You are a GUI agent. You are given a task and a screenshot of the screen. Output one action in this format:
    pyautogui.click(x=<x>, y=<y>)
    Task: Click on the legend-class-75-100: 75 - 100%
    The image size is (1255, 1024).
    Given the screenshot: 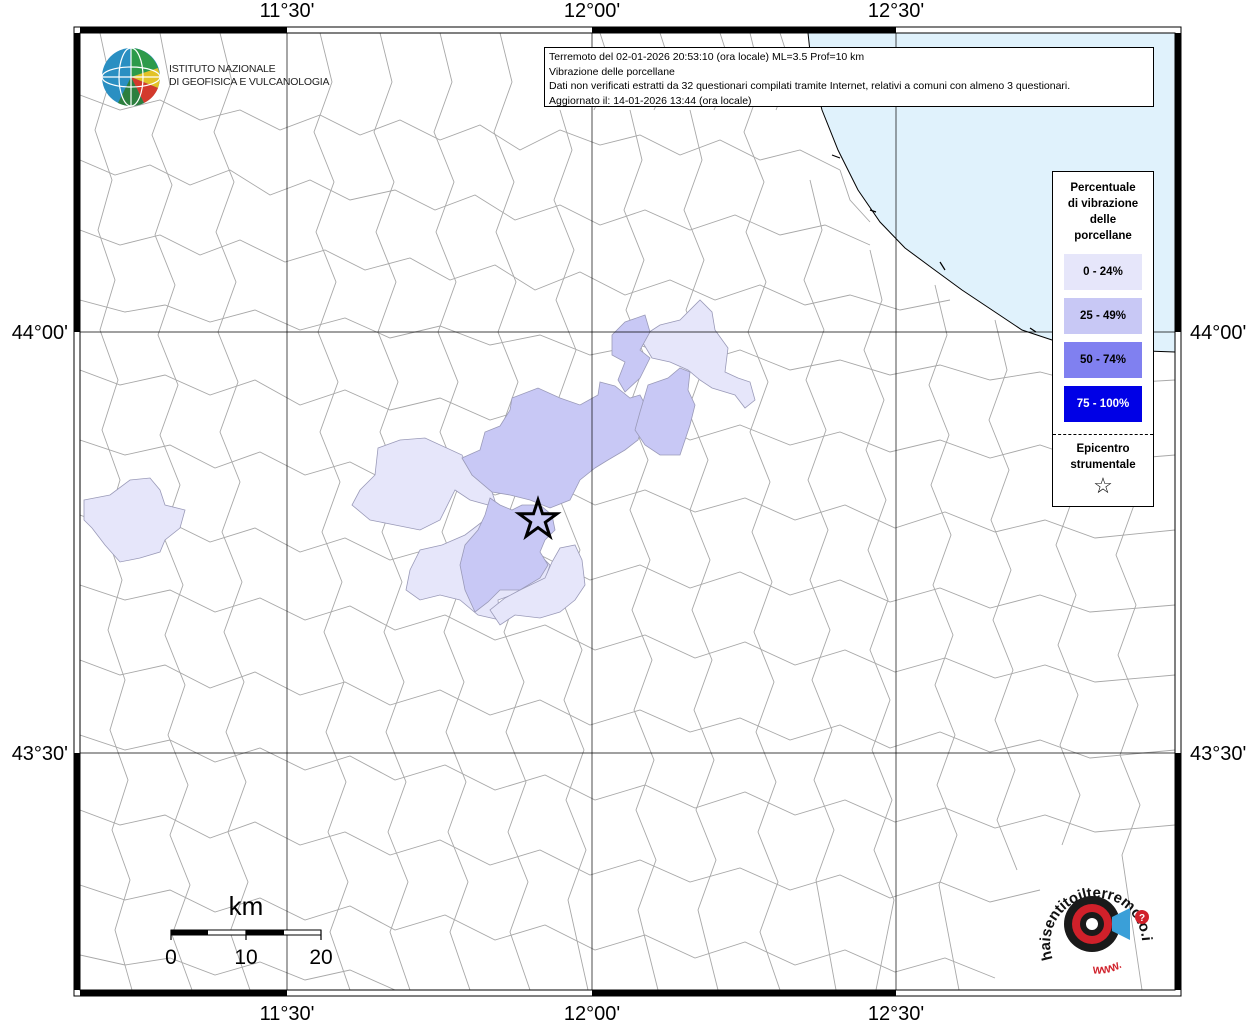 What is the action you would take?
    pyautogui.click(x=1103, y=404)
    